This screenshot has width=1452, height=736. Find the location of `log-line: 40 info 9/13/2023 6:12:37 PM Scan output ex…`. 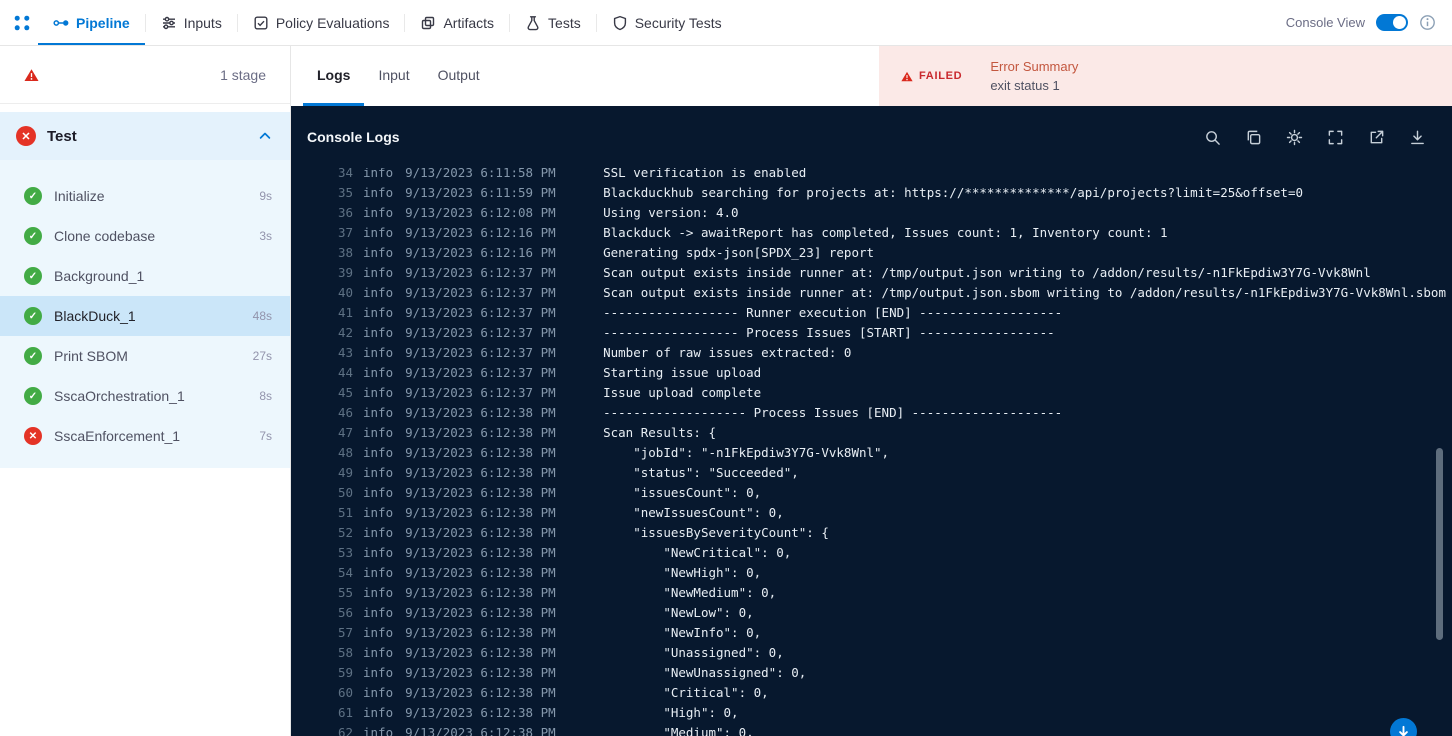

log-line: 40 info 9/13/2023 6:12:37 PM Scan output ex… is located at coordinates (871, 293).